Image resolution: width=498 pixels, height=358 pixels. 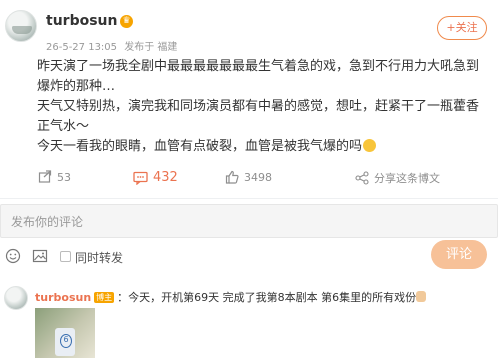 What do you see at coordinates (63, 297) in the screenshot?
I see `comment-author: turbosun` at bounding box center [63, 297].